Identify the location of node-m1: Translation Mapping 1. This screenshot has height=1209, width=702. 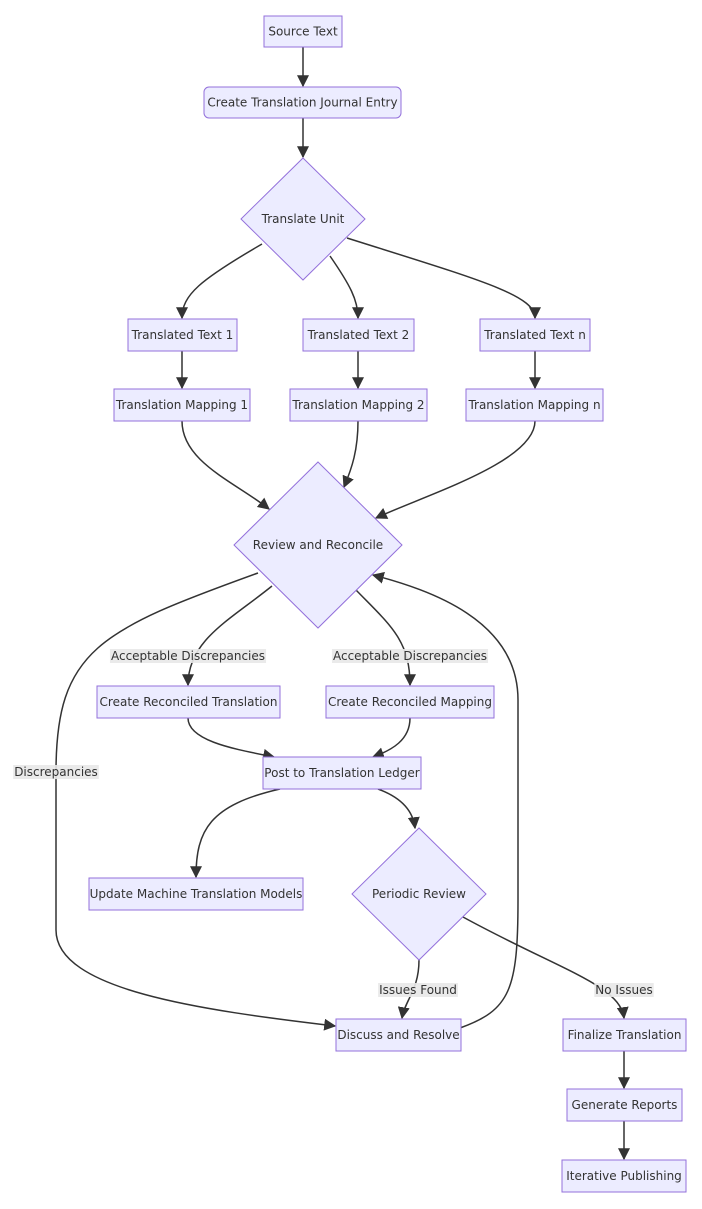
(182, 405).